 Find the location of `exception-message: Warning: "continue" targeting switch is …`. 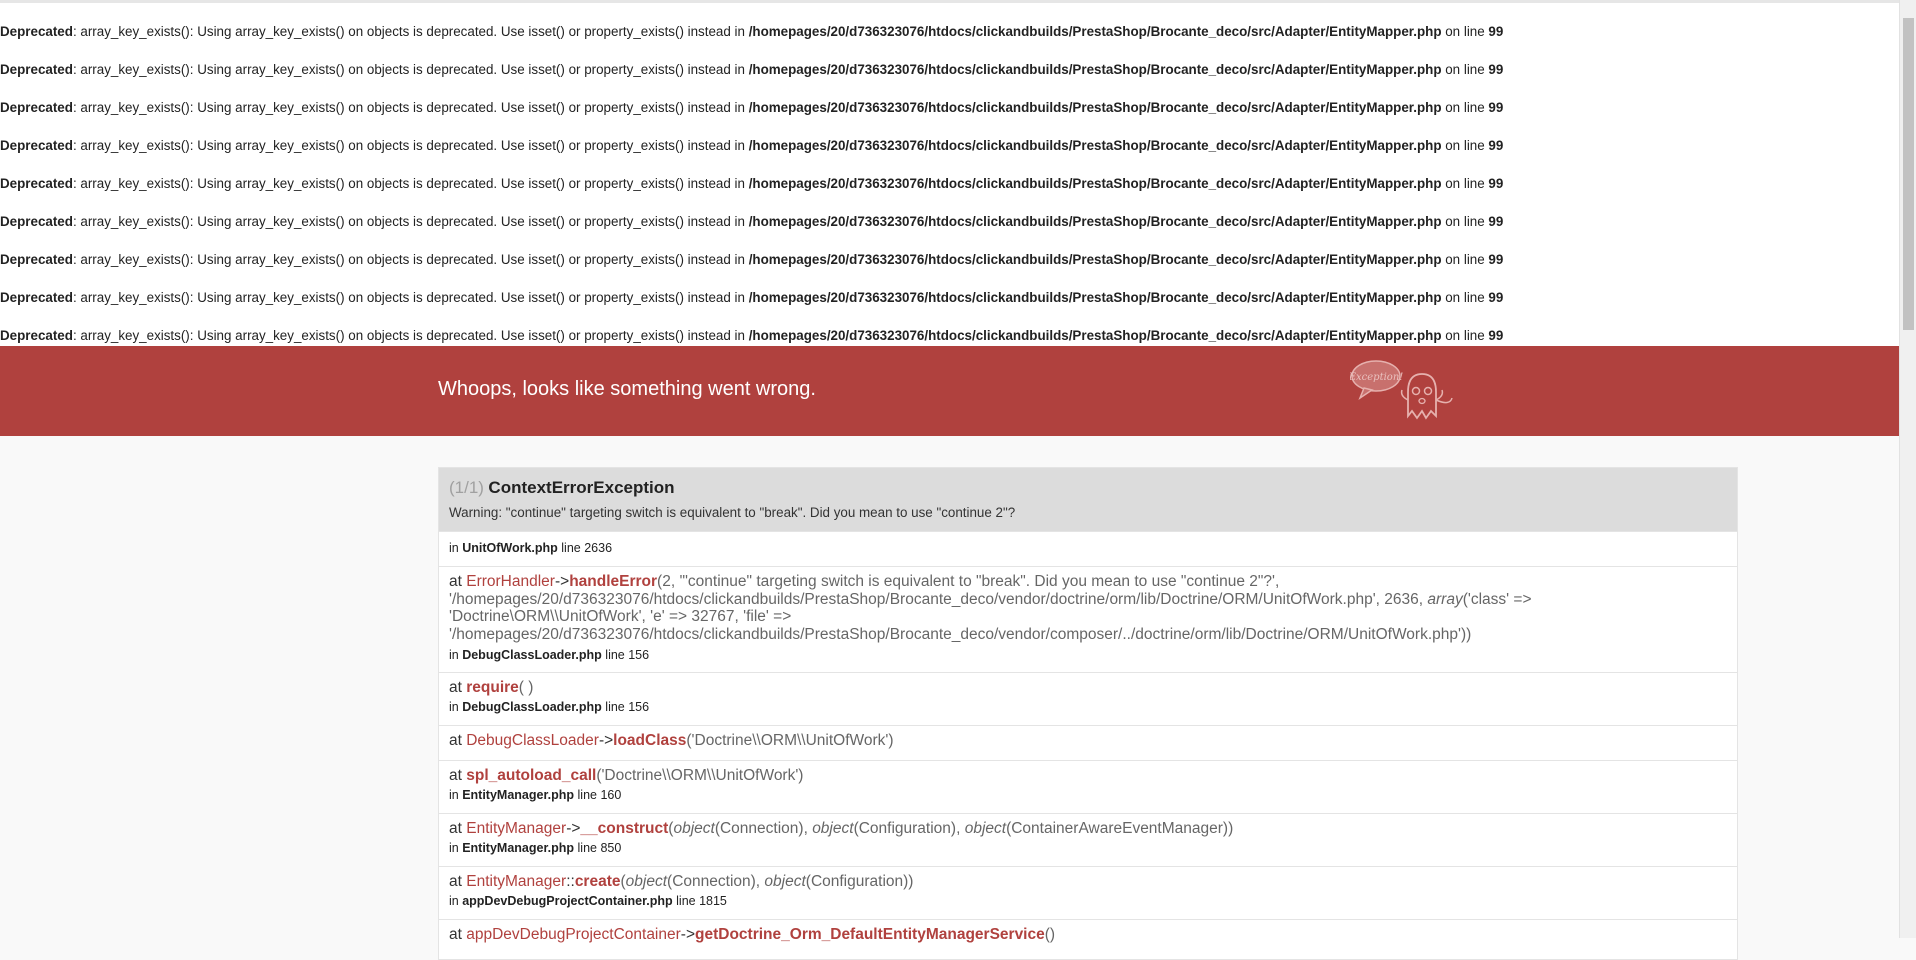

exception-message: Warning: "continue" targeting switch is … is located at coordinates (732, 512).